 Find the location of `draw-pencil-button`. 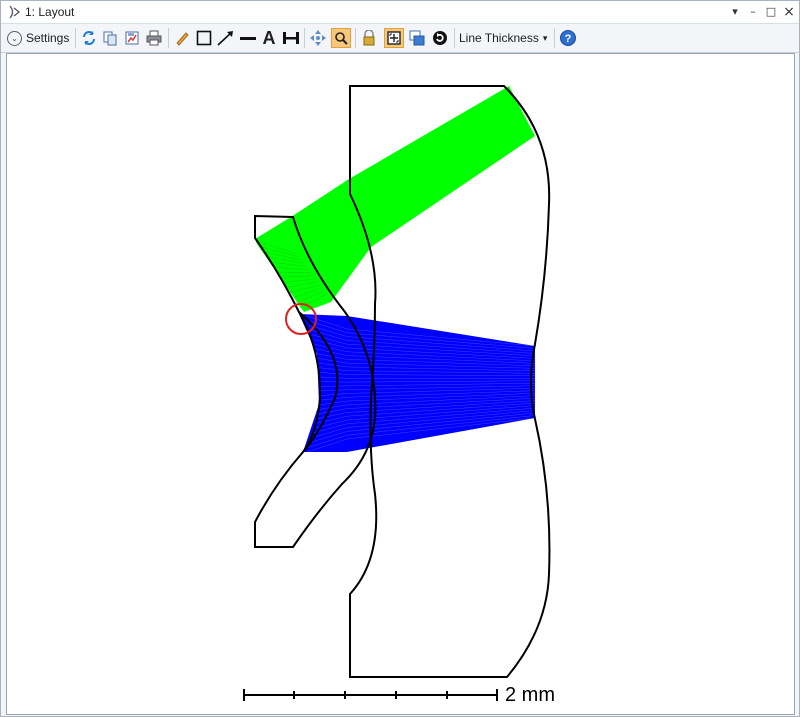

draw-pencil-button is located at coordinates (182, 38).